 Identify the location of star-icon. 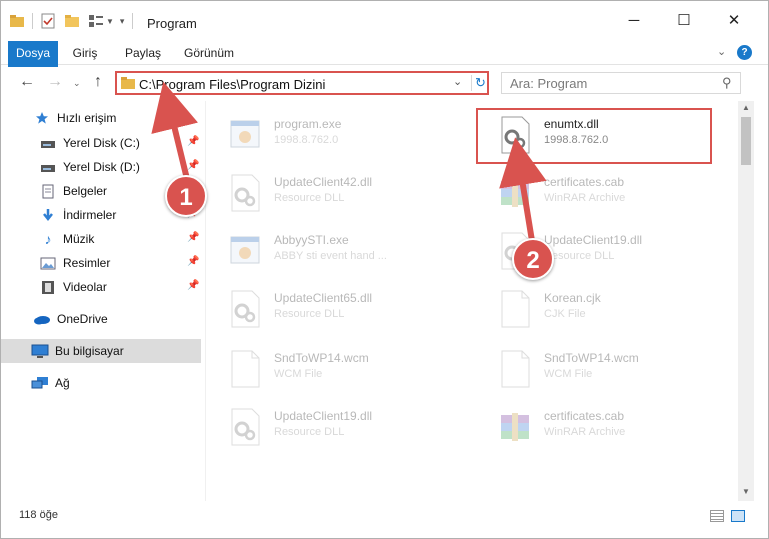
(42, 118).